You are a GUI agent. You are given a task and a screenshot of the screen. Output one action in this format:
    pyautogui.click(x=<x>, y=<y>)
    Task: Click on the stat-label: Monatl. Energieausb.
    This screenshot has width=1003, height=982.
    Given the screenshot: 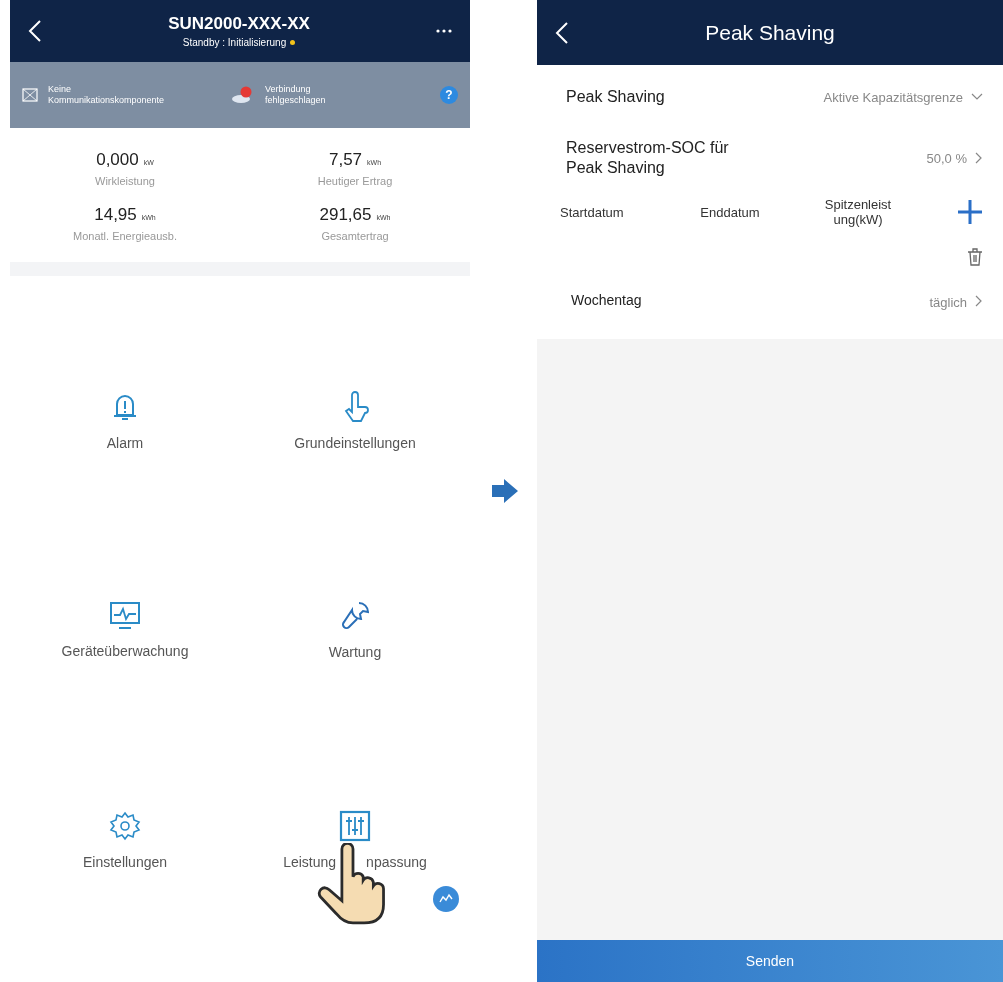 What is the action you would take?
    pyautogui.click(x=125, y=236)
    